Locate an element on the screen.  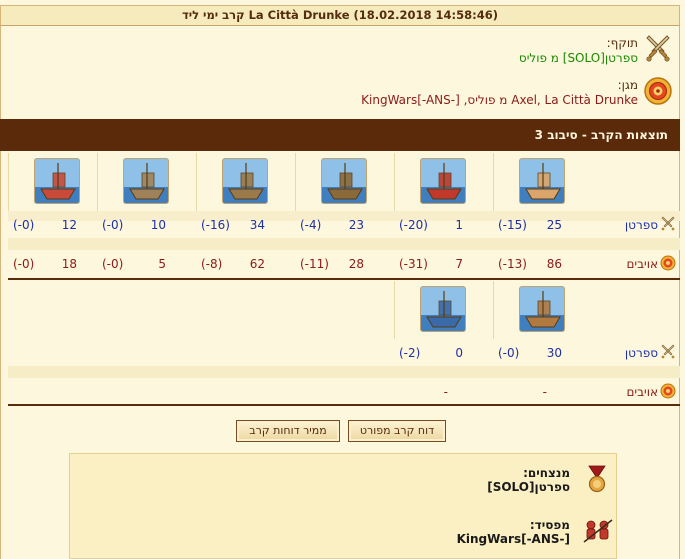
round1-attacker-count: 23 is located at coordinates (356, 225).